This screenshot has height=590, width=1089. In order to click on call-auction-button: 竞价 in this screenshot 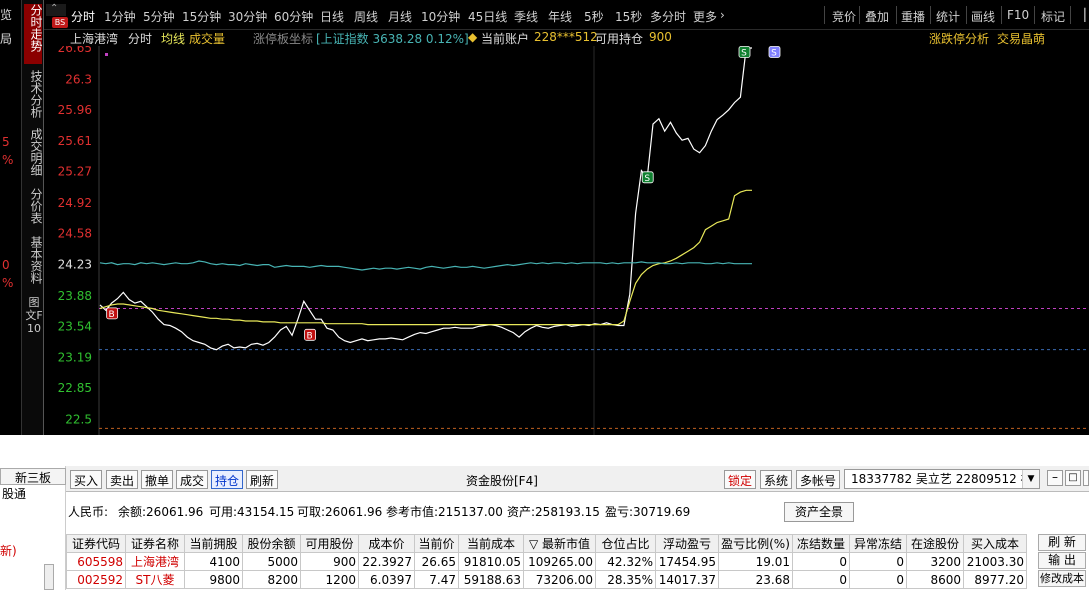, I will do `click(844, 16)`.